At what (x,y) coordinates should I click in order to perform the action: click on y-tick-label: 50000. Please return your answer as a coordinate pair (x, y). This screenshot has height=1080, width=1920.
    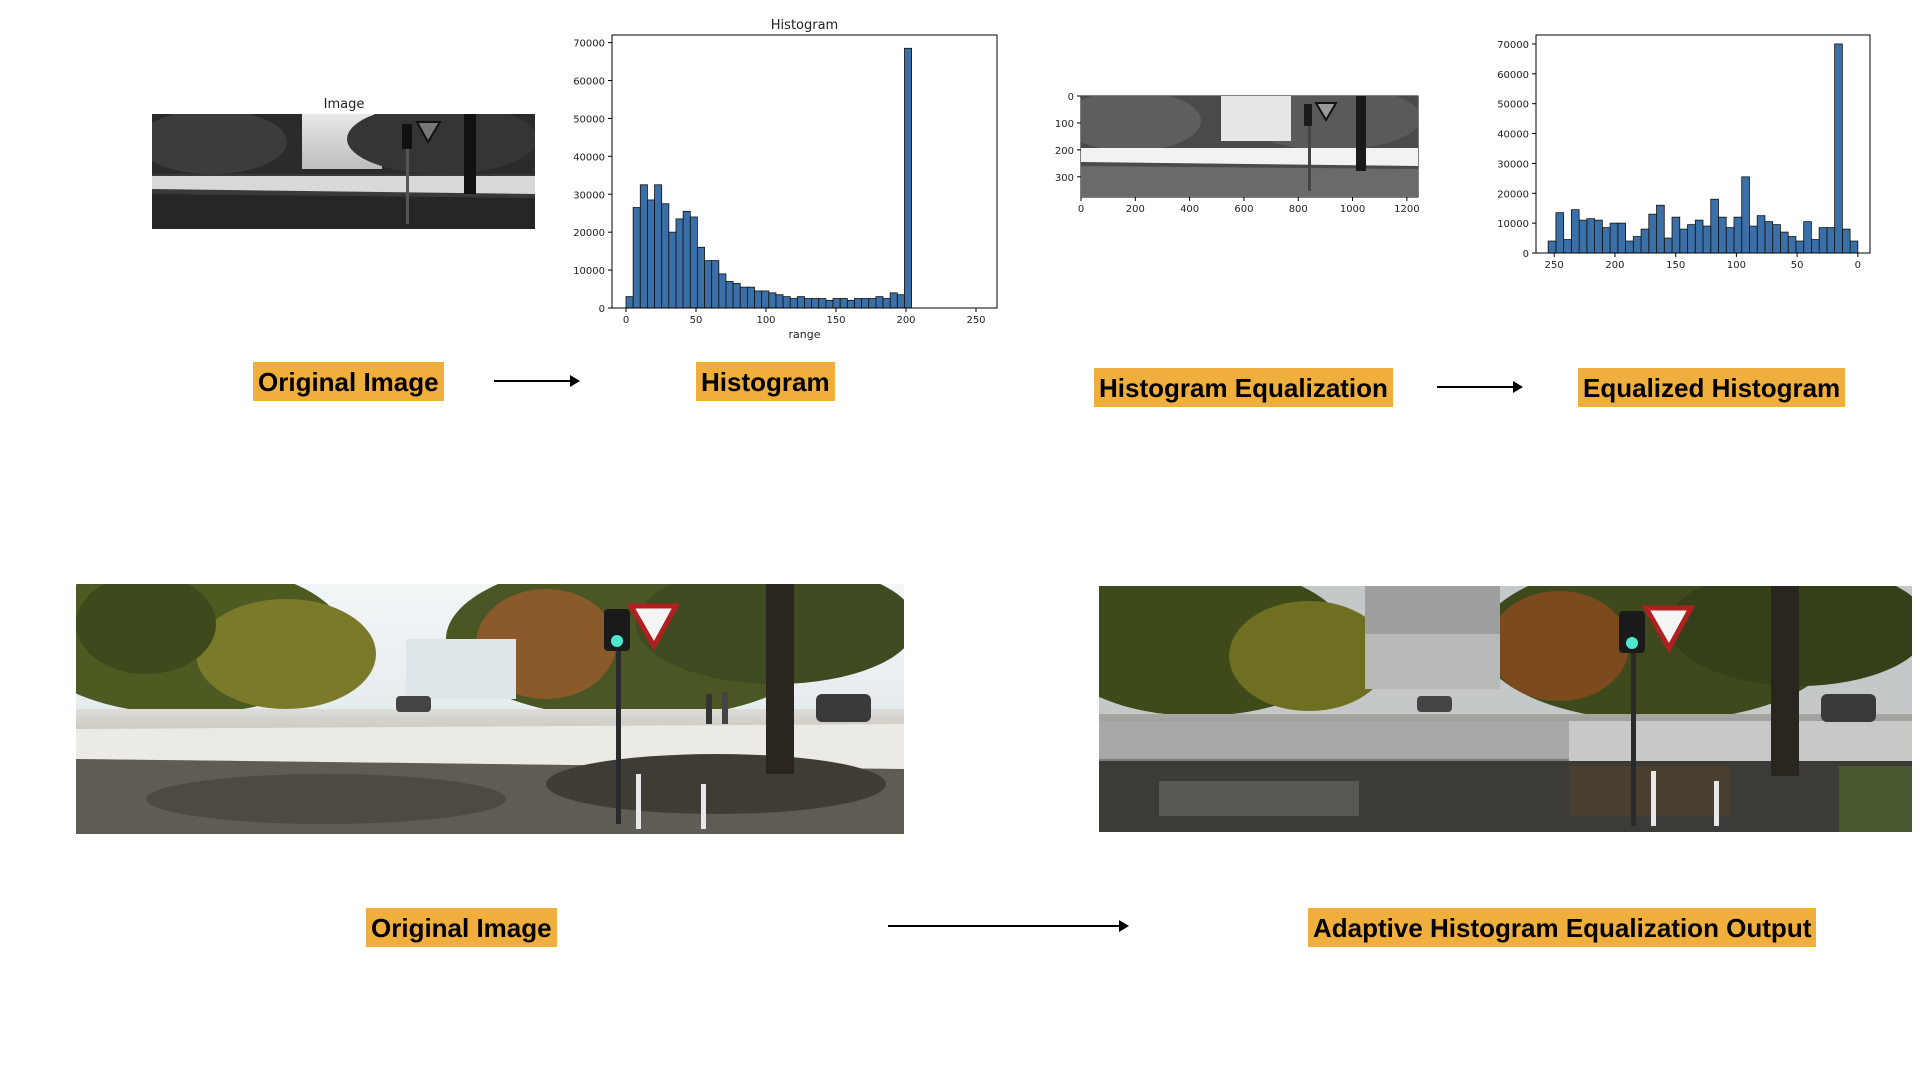
    Looking at the image, I should click on (589, 119).